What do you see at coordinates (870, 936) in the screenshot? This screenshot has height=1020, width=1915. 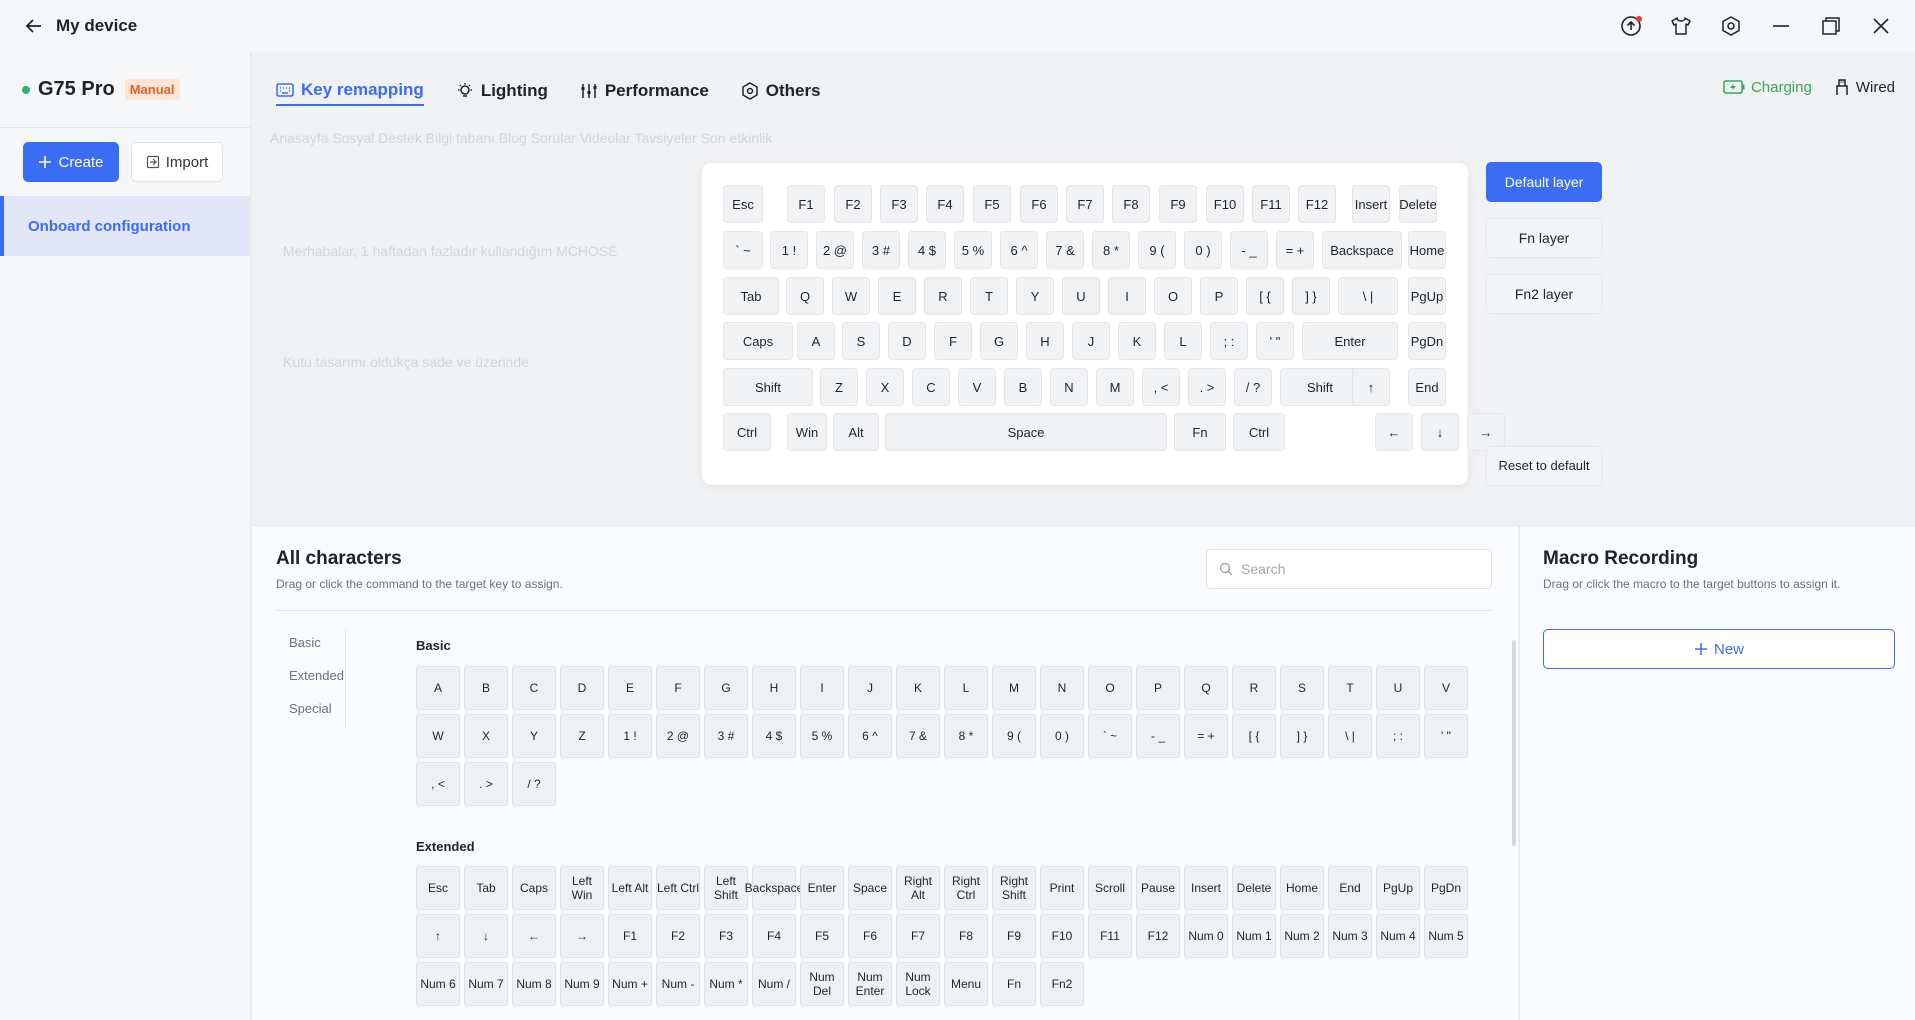 I see `character-key: F6` at bounding box center [870, 936].